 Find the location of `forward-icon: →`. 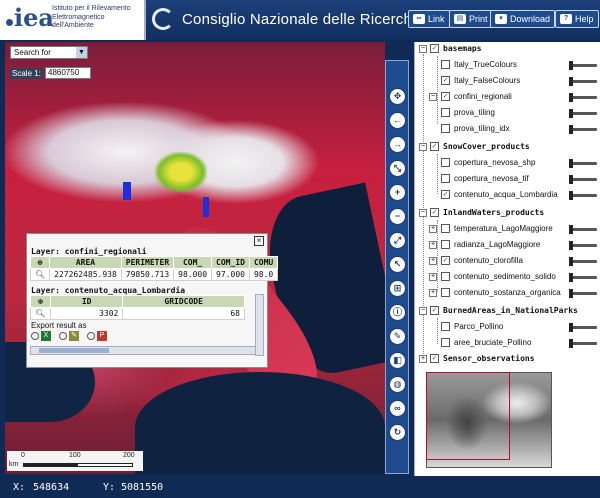

forward-icon: → is located at coordinates (397, 144).